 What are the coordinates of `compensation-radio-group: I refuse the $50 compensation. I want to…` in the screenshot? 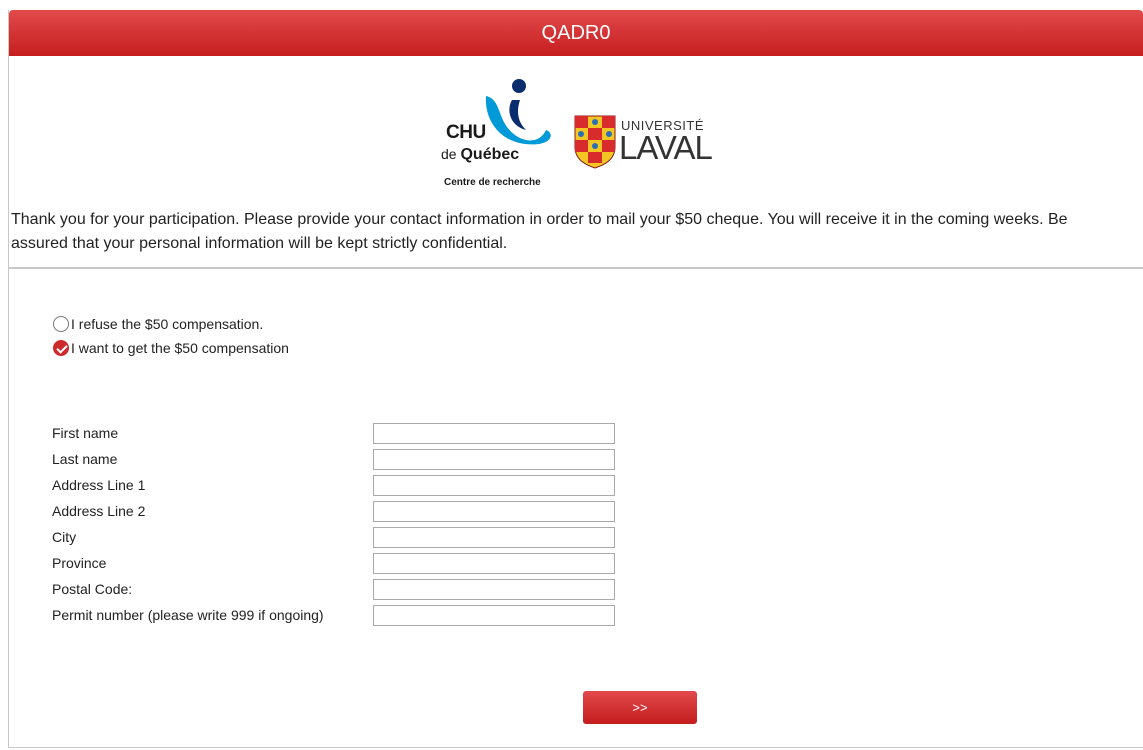 It's located at (171, 336).